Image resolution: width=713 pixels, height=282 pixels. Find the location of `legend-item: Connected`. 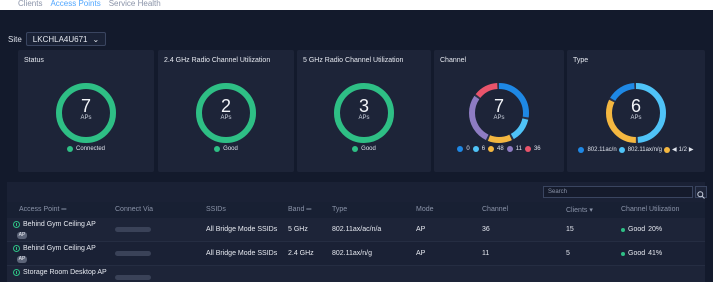

legend-item: Connected is located at coordinates (86, 149).